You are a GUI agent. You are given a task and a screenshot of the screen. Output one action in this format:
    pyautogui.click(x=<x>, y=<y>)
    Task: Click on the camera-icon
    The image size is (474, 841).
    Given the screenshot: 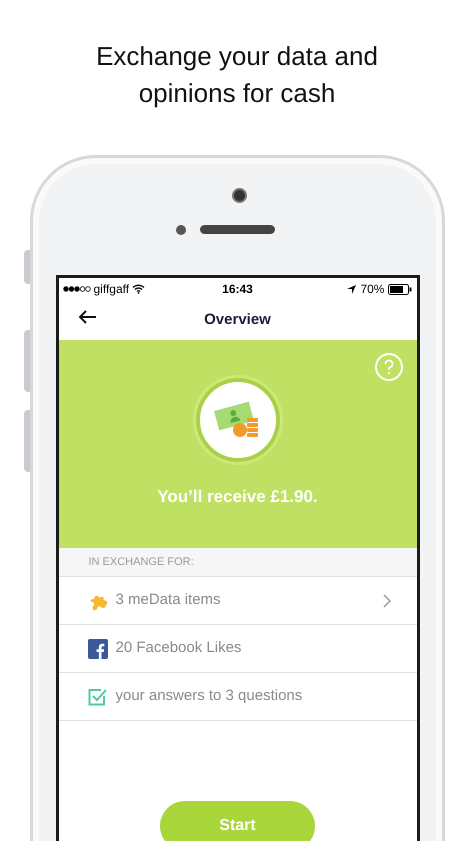 What is the action you would take?
    pyautogui.click(x=239, y=195)
    